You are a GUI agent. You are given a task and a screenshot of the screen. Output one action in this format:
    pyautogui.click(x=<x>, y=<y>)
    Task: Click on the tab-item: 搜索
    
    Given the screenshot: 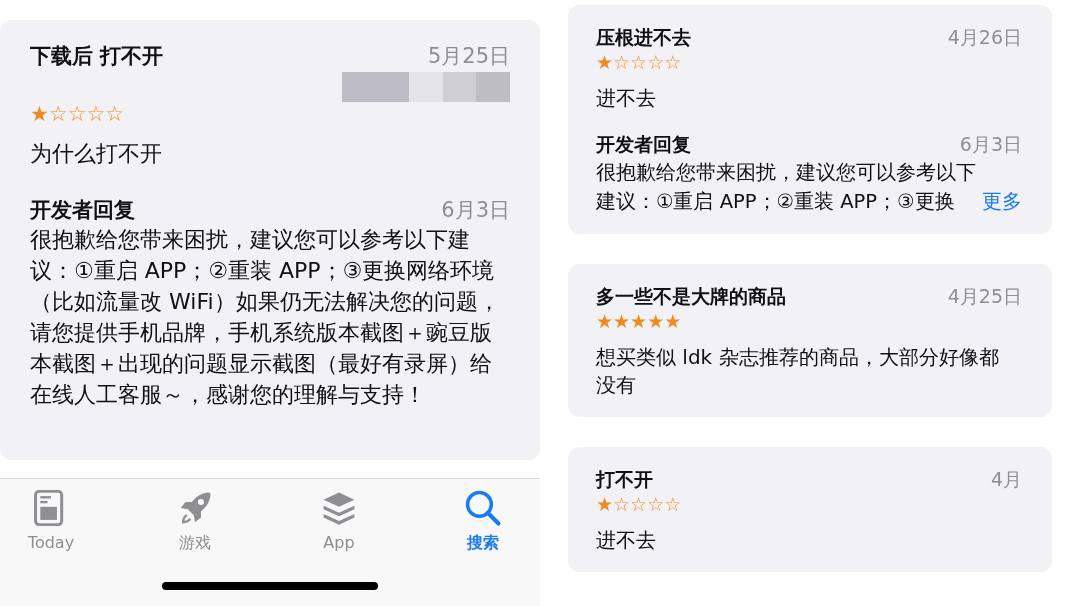 What is the action you would take?
    pyautogui.click(x=483, y=521)
    